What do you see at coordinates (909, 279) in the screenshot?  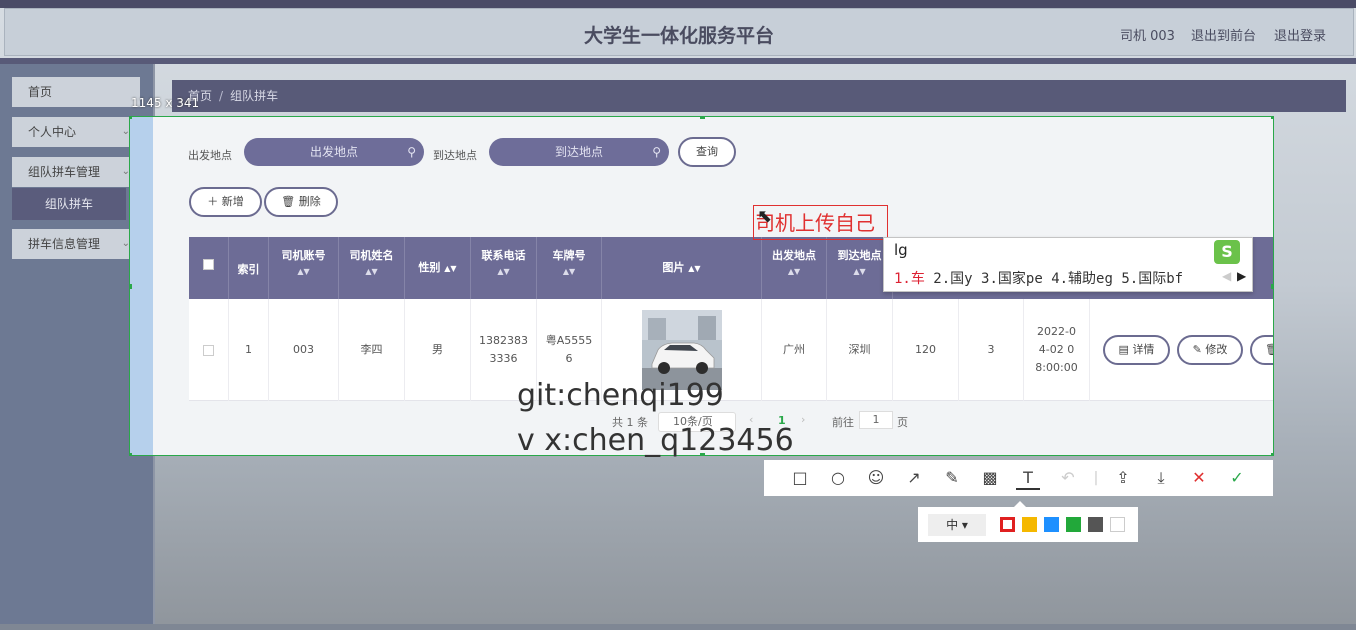 I see `ime-candidate: 1.车` at bounding box center [909, 279].